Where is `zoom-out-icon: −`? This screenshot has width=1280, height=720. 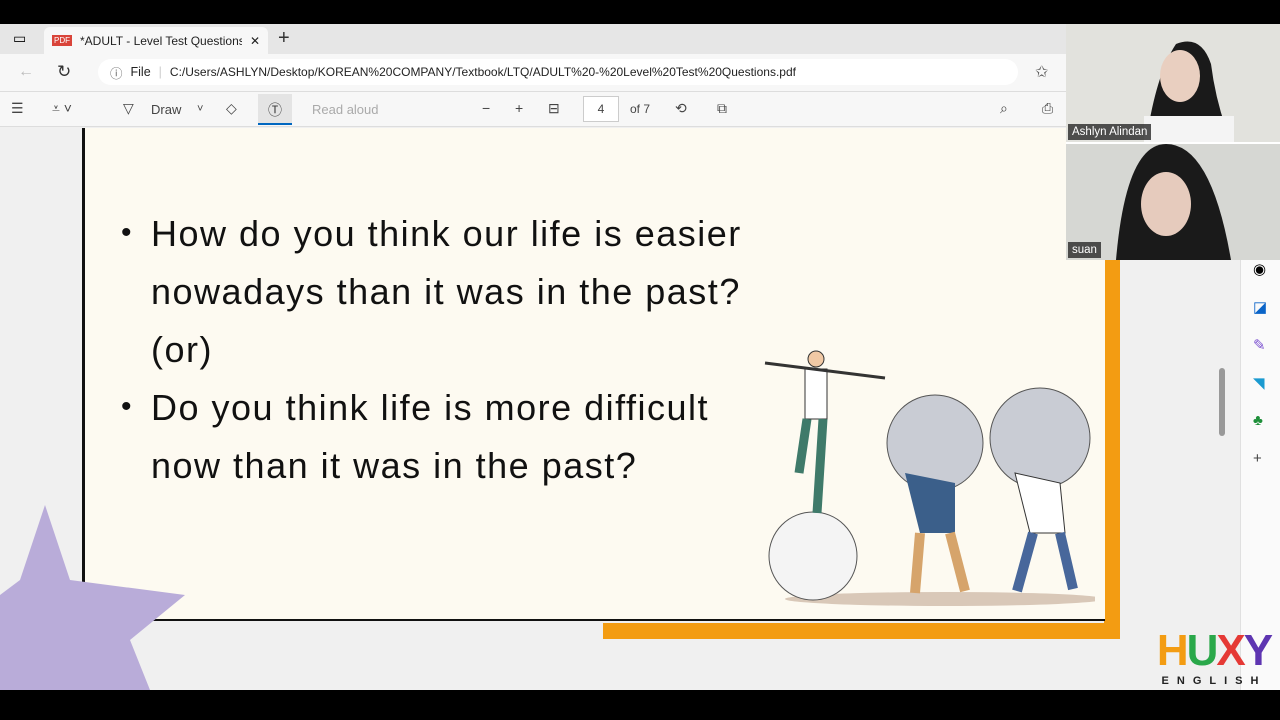
zoom-out-icon: − is located at coordinates (486, 108).